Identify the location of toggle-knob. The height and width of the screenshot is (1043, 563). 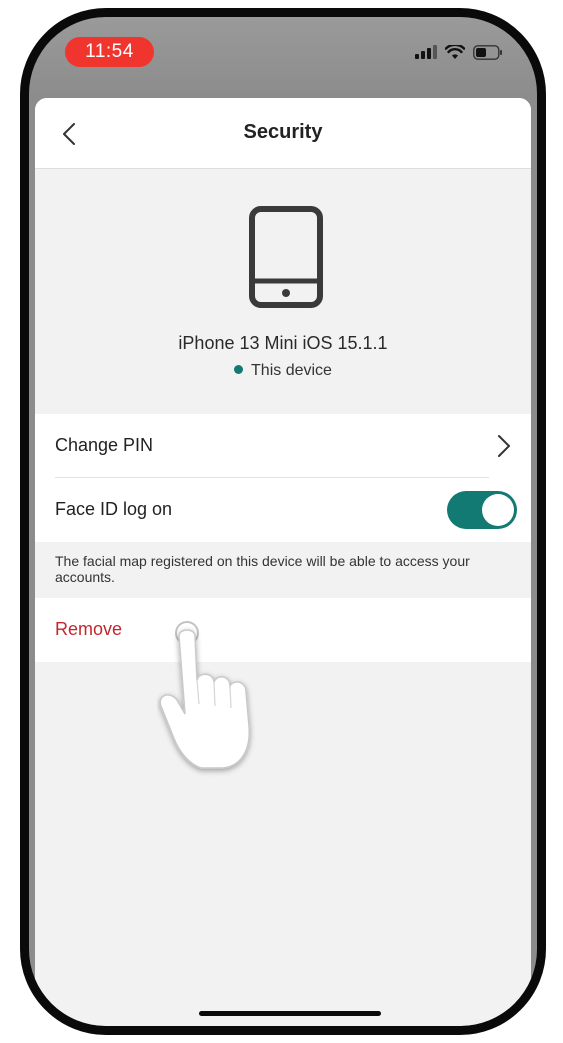
(498, 510).